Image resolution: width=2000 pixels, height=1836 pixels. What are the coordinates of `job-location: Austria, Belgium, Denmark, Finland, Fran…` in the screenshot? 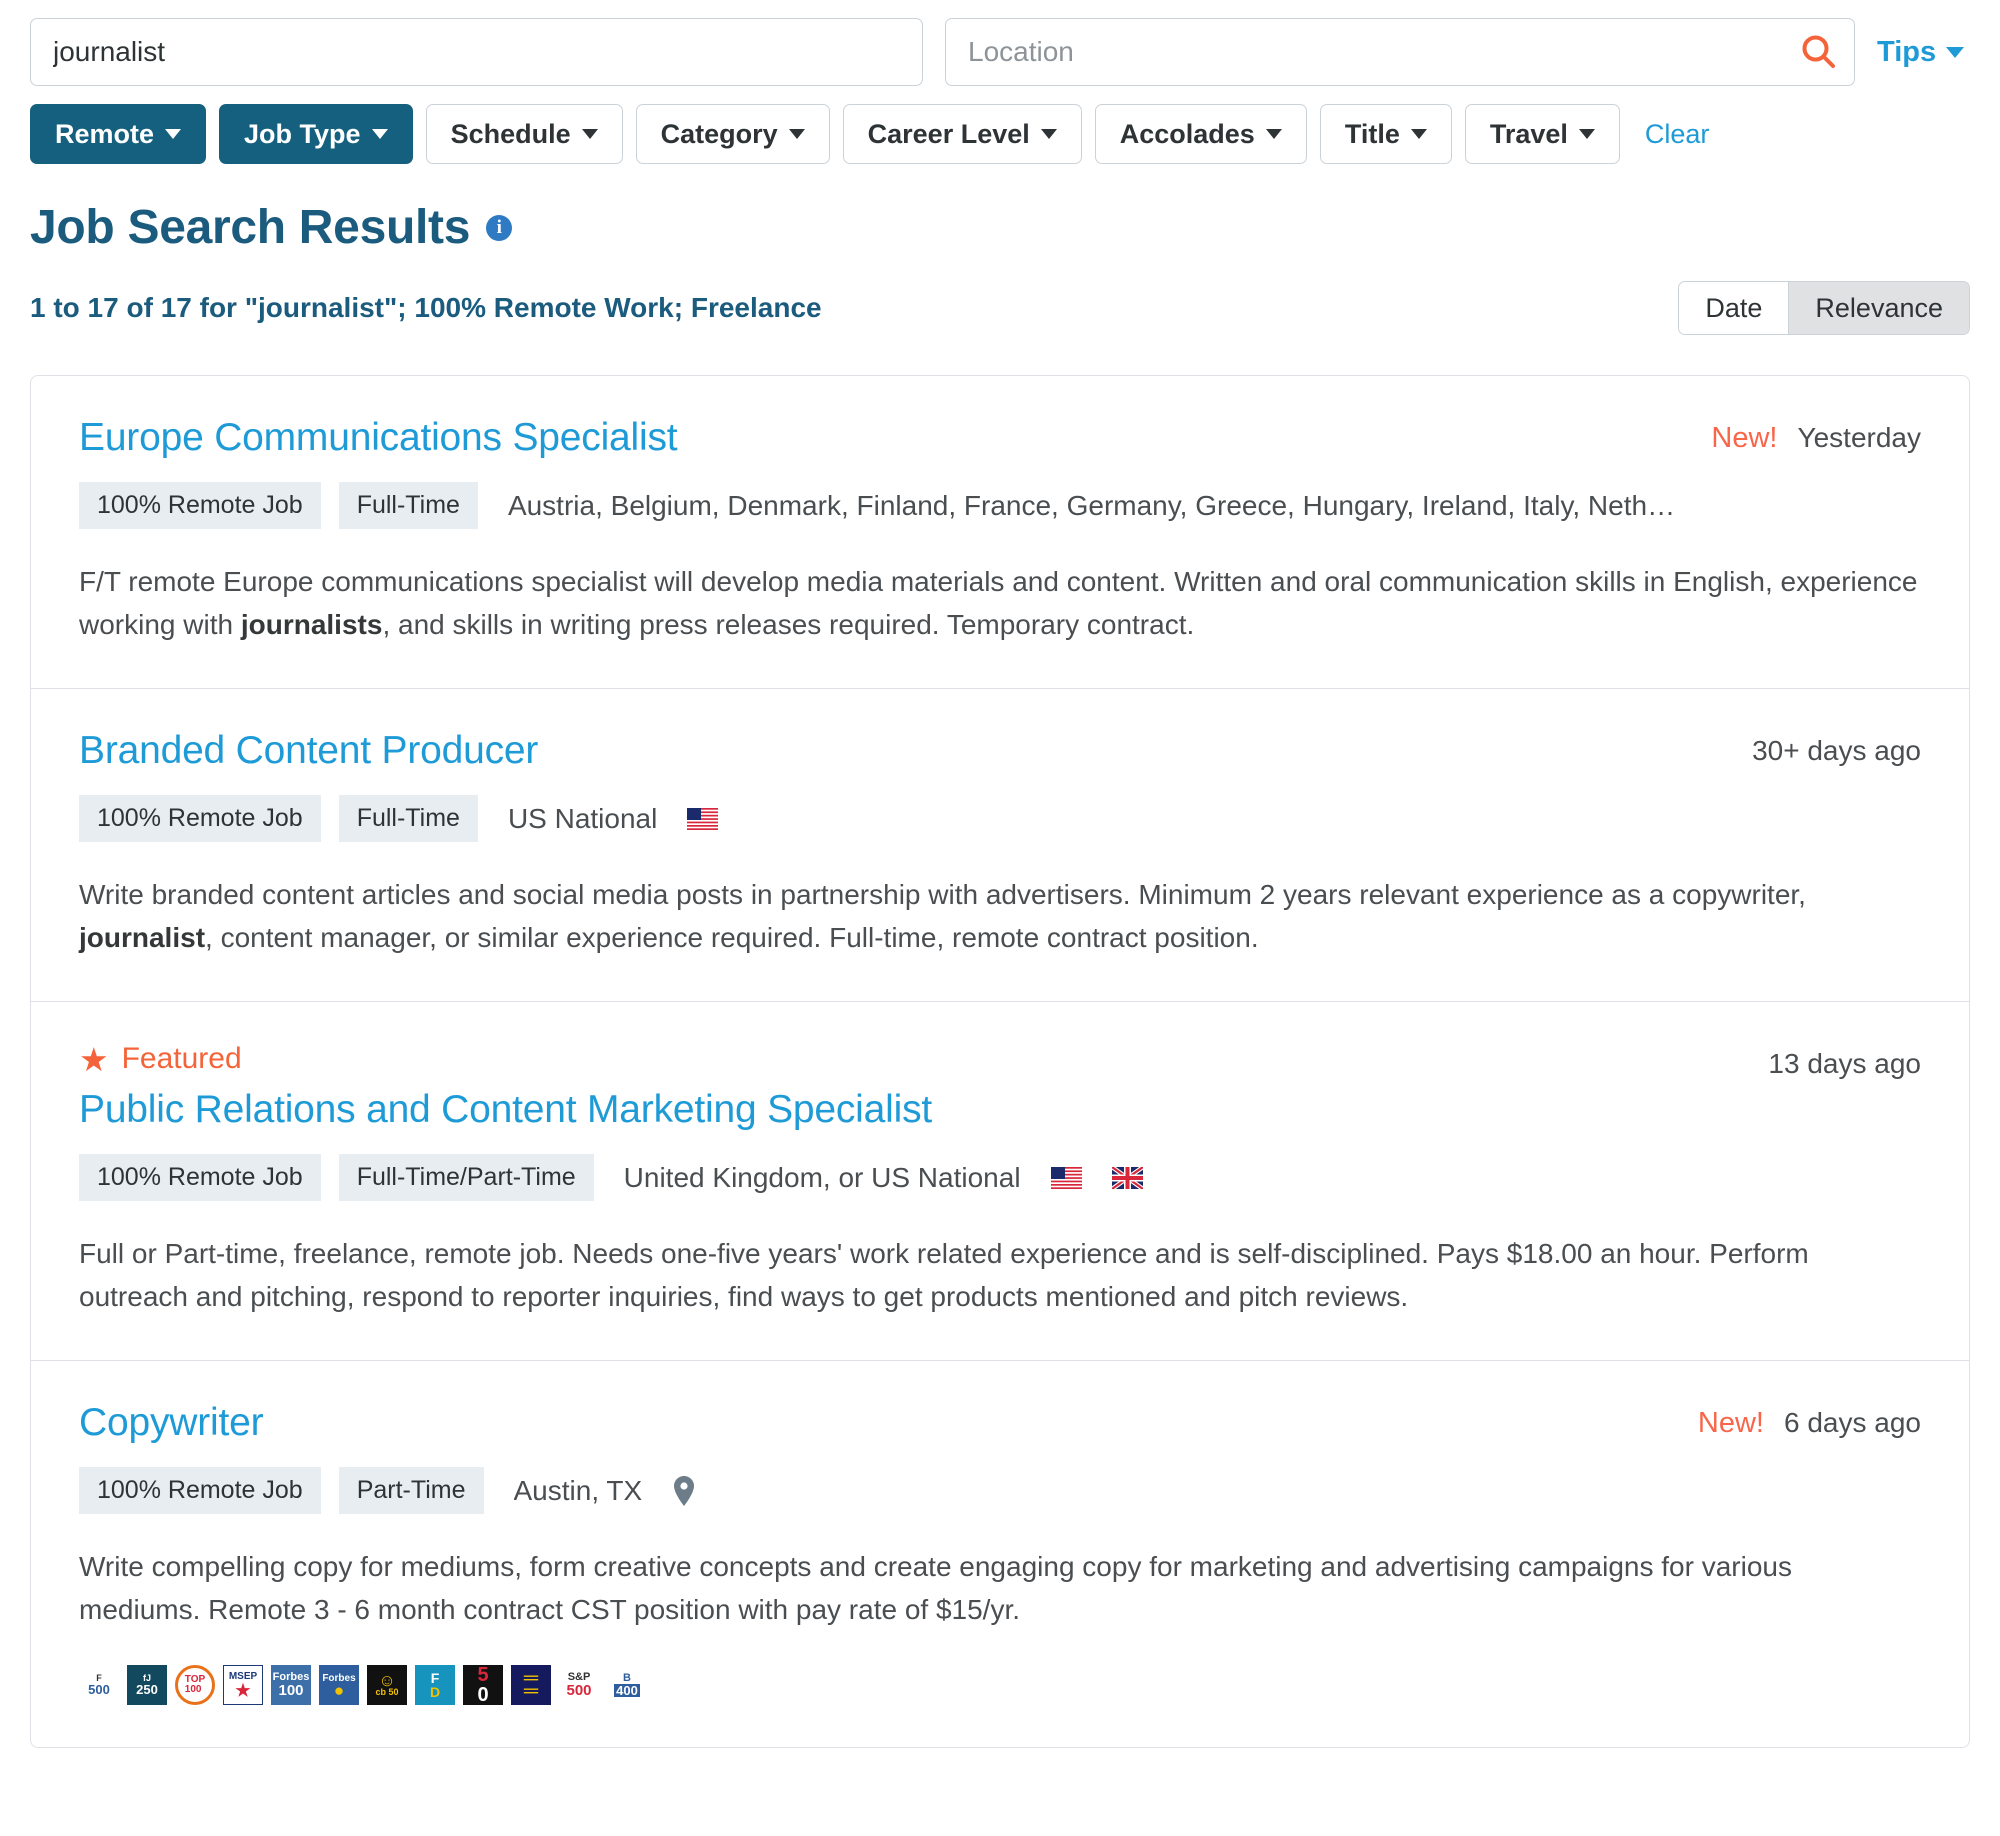 It's located at (1094, 505).